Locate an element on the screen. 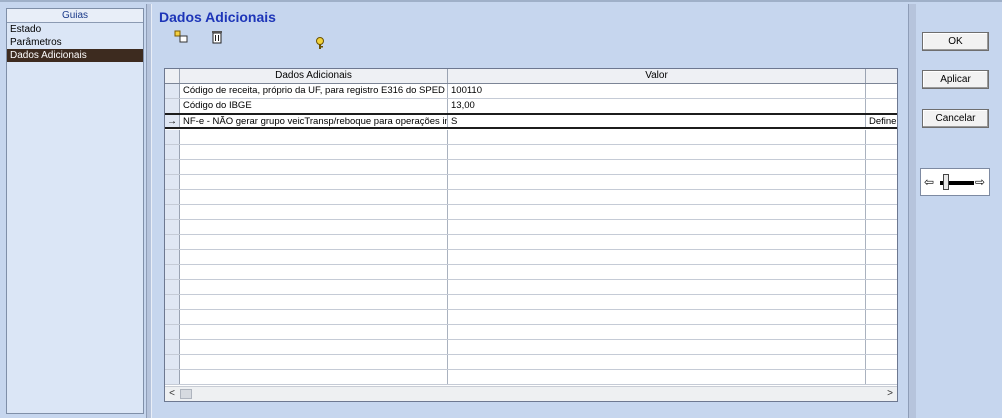  arrow-right-icon: ⇨ is located at coordinates (980, 182).